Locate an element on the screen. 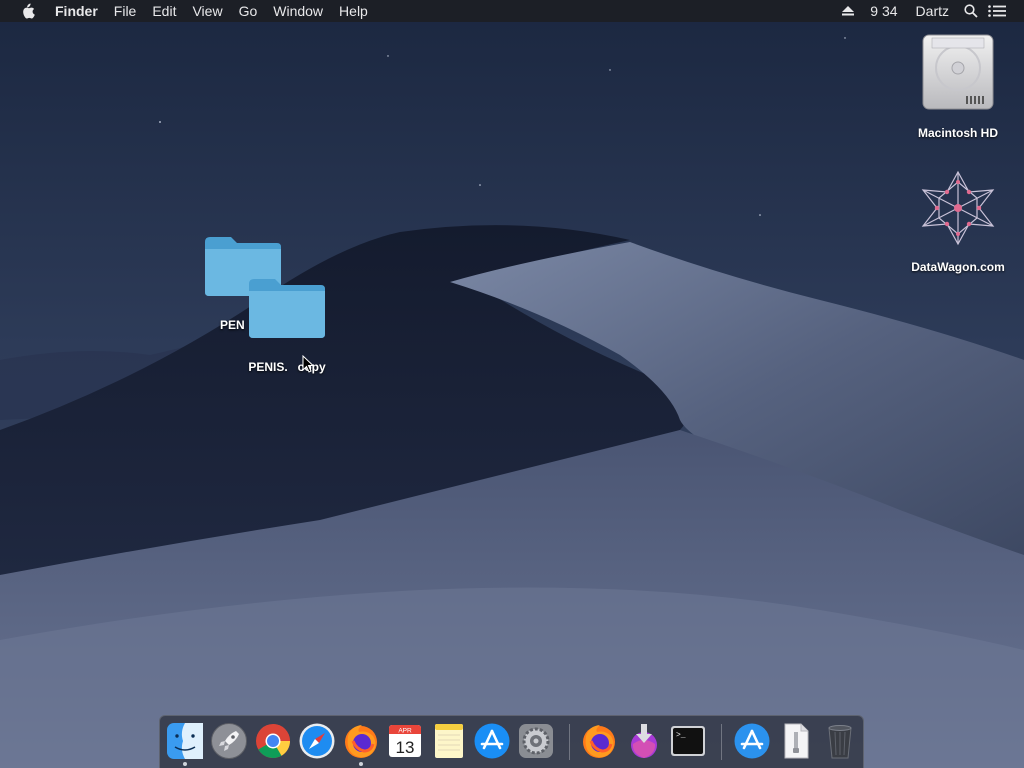  menu-go: Go is located at coordinates (248, 11).